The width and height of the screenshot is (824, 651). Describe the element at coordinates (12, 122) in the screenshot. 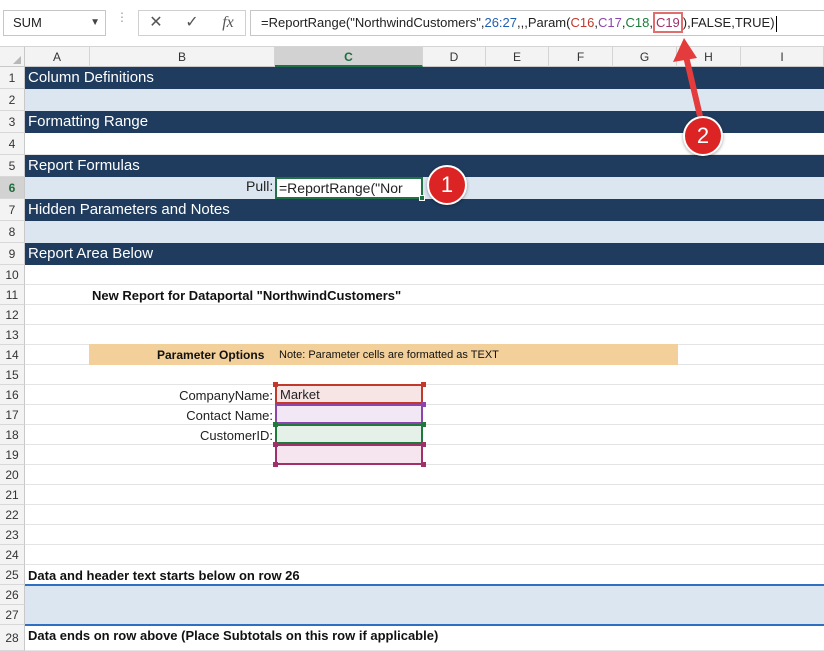

I see `row-header-3: 3` at that location.